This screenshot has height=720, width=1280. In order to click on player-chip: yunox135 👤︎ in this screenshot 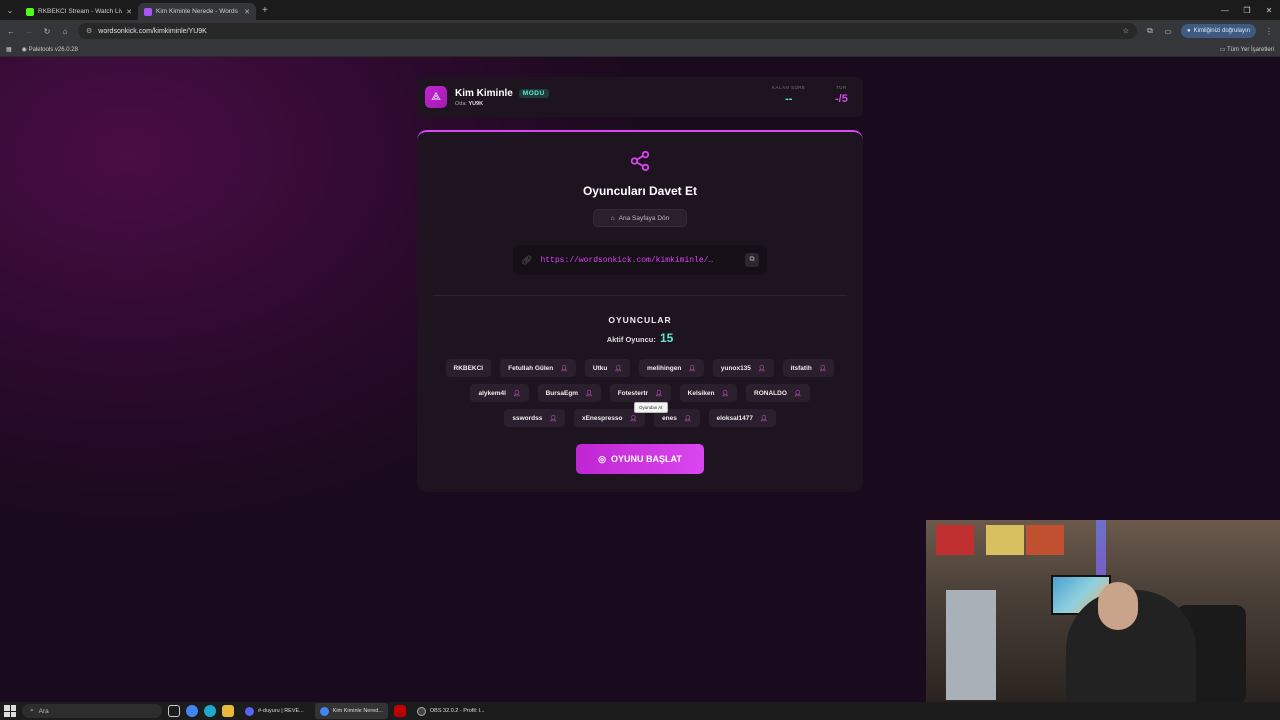, I will do `click(743, 368)`.